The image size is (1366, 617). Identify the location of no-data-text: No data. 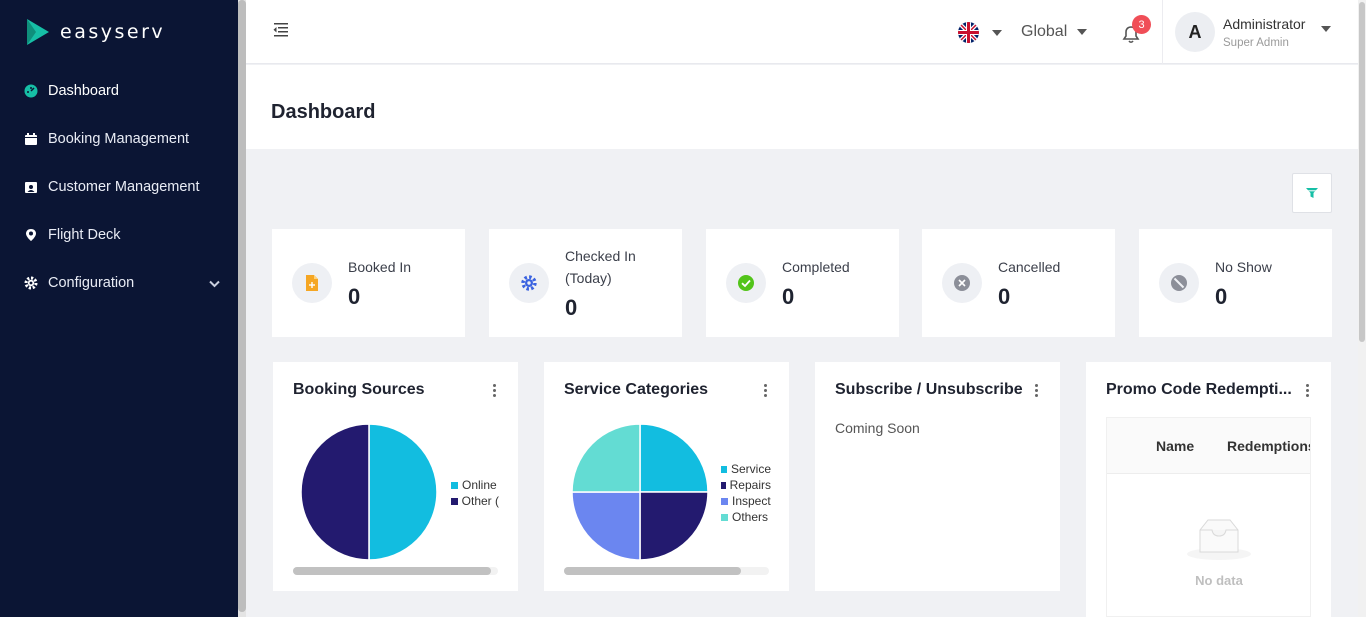
(1219, 580).